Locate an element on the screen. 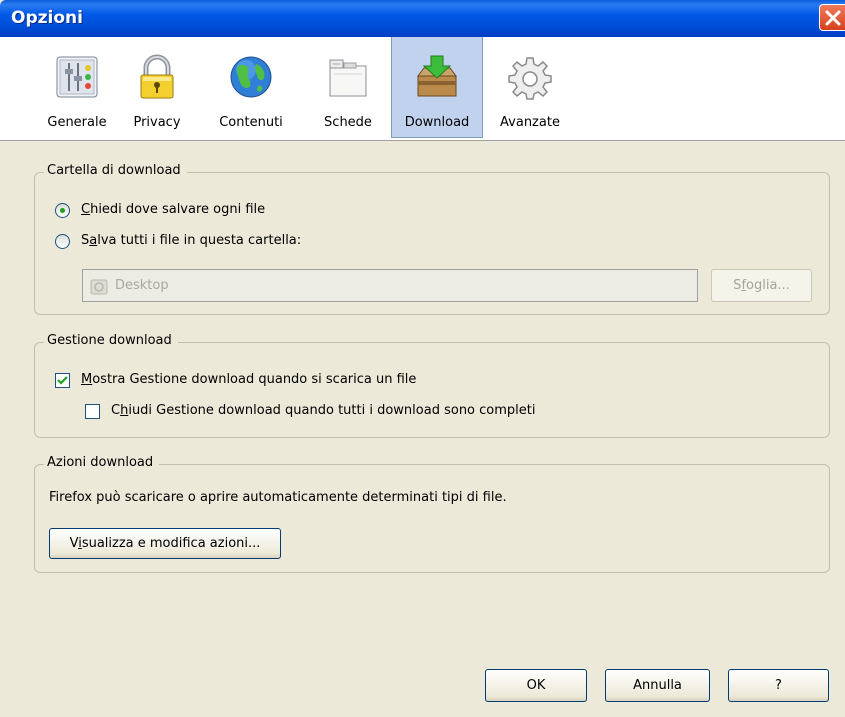 The width and height of the screenshot is (845, 717). close-manager-checkbox is located at coordinates (92, 411).